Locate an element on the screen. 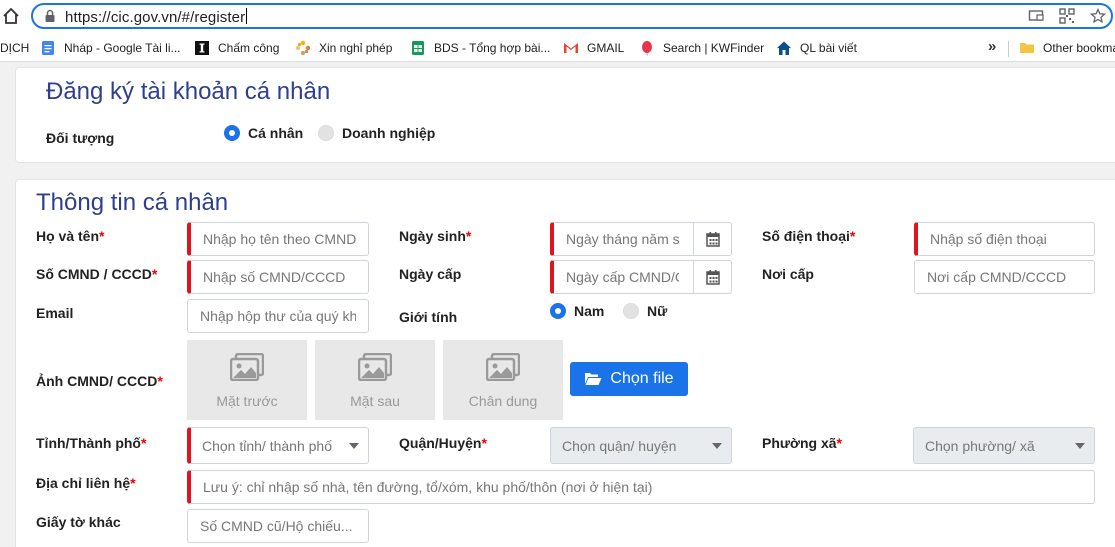 The height and width of the screenshot is (547, 1115). idnum-input-wrap is located at coordinates (278, 277).